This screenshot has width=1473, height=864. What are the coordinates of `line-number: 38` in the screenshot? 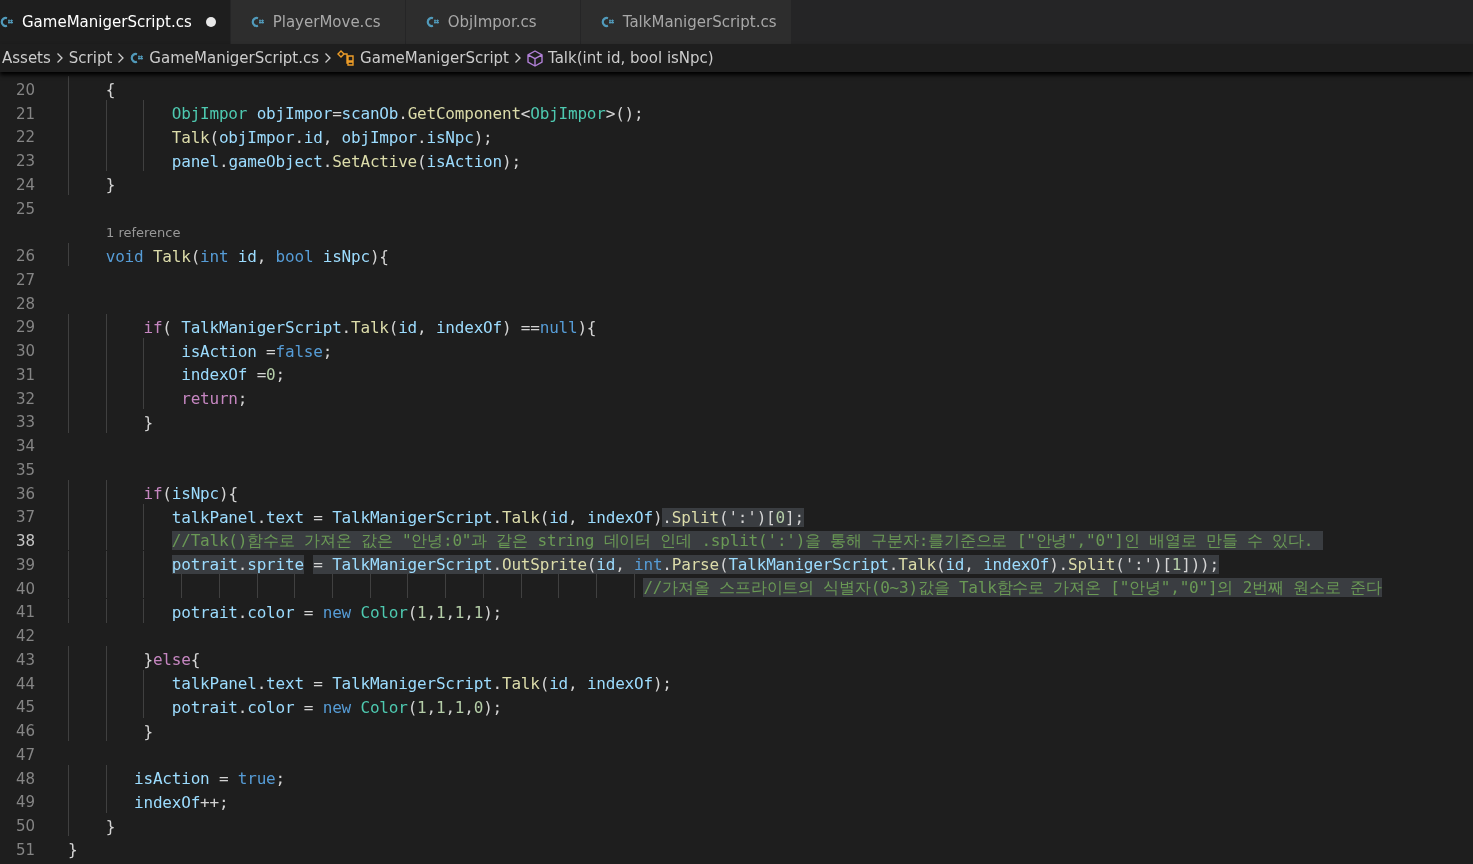 It's located at (24, 541).